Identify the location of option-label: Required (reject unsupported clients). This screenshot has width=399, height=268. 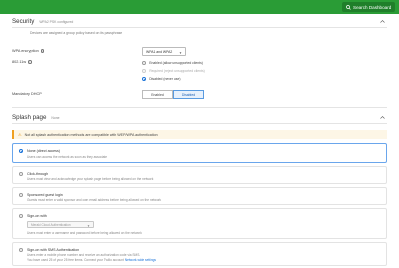
(177, 71).